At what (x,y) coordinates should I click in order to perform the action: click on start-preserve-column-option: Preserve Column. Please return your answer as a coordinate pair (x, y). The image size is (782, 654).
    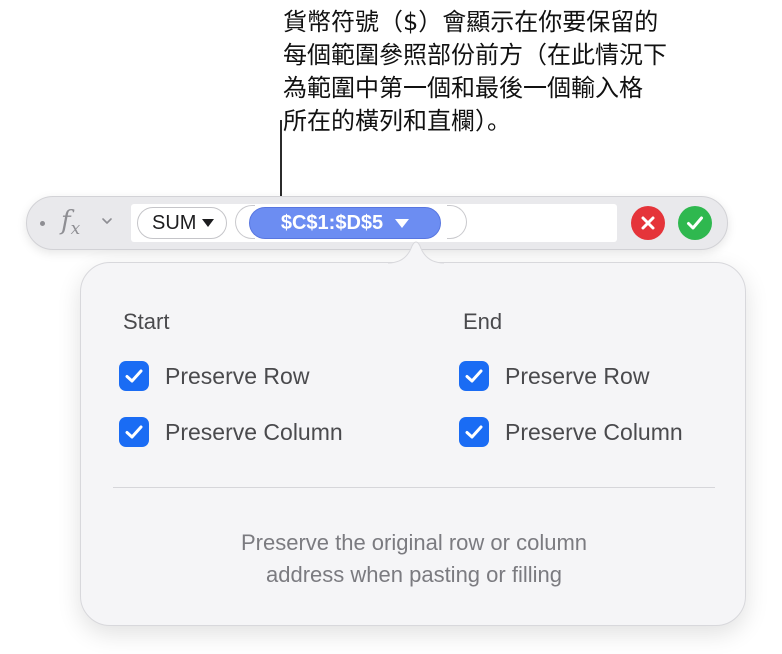
    Looking at the image, I should click on (231, 432).